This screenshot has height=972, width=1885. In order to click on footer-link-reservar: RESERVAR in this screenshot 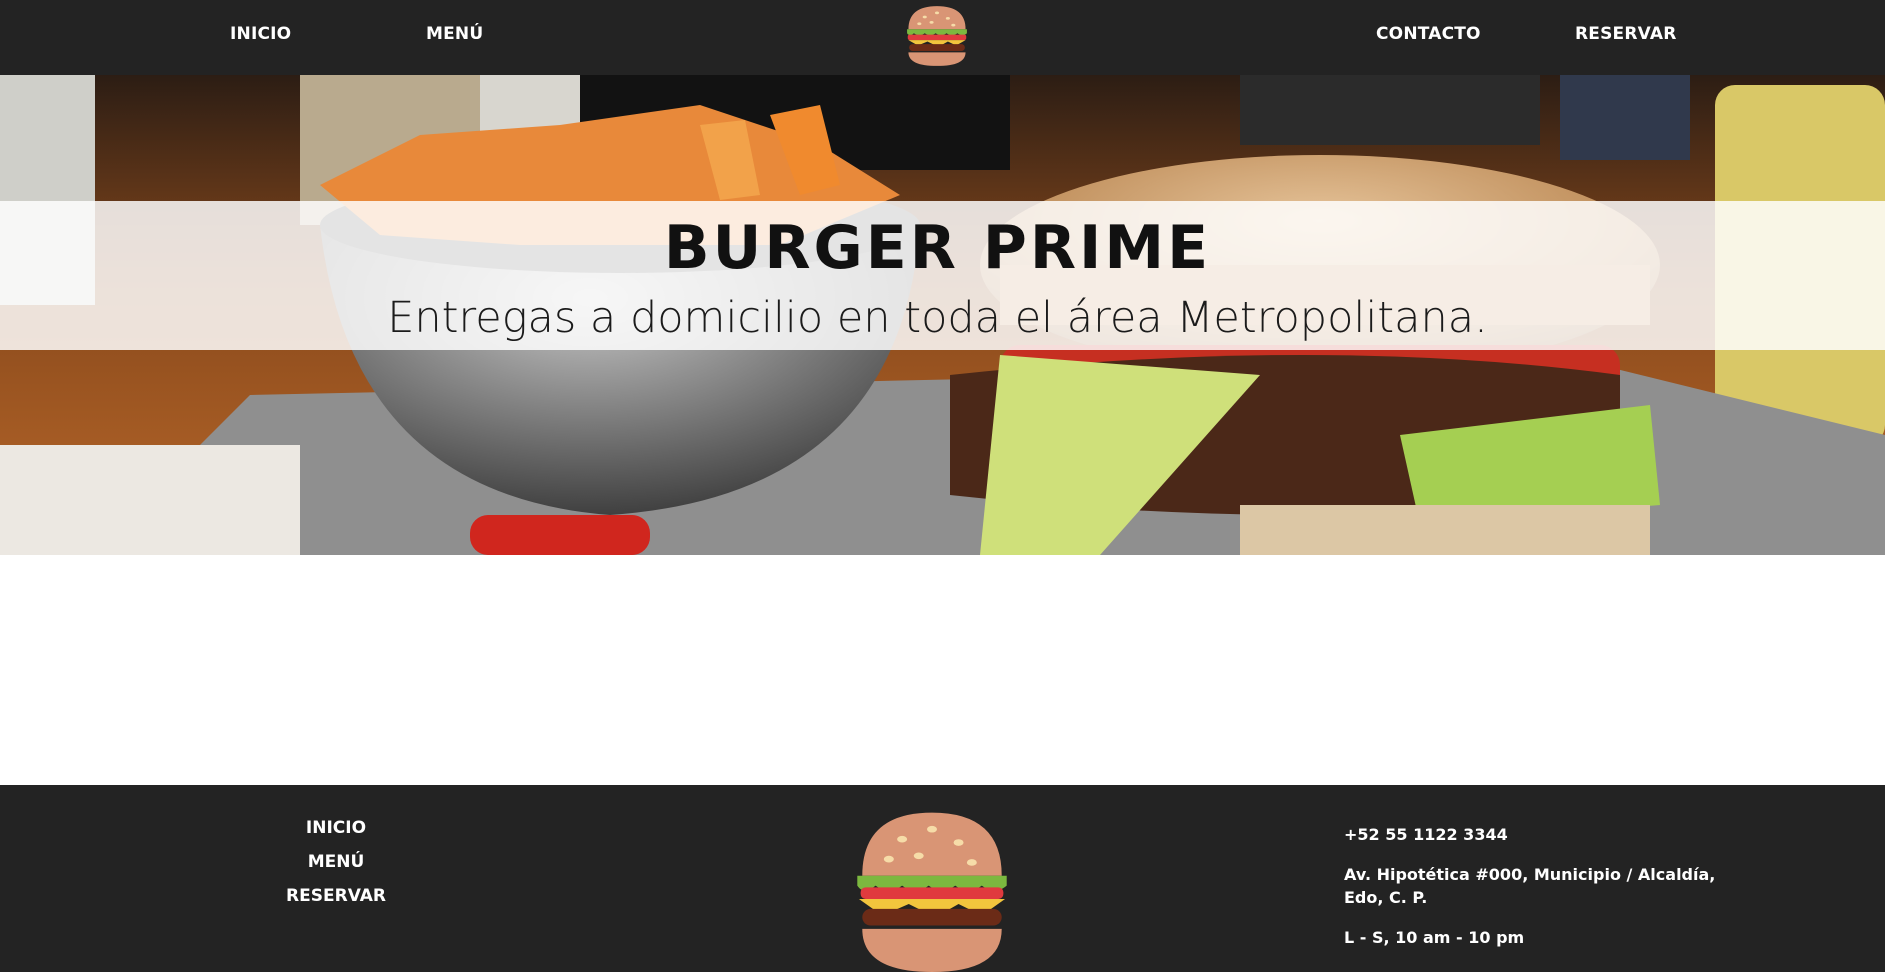, I will do `click(336, 896)`.